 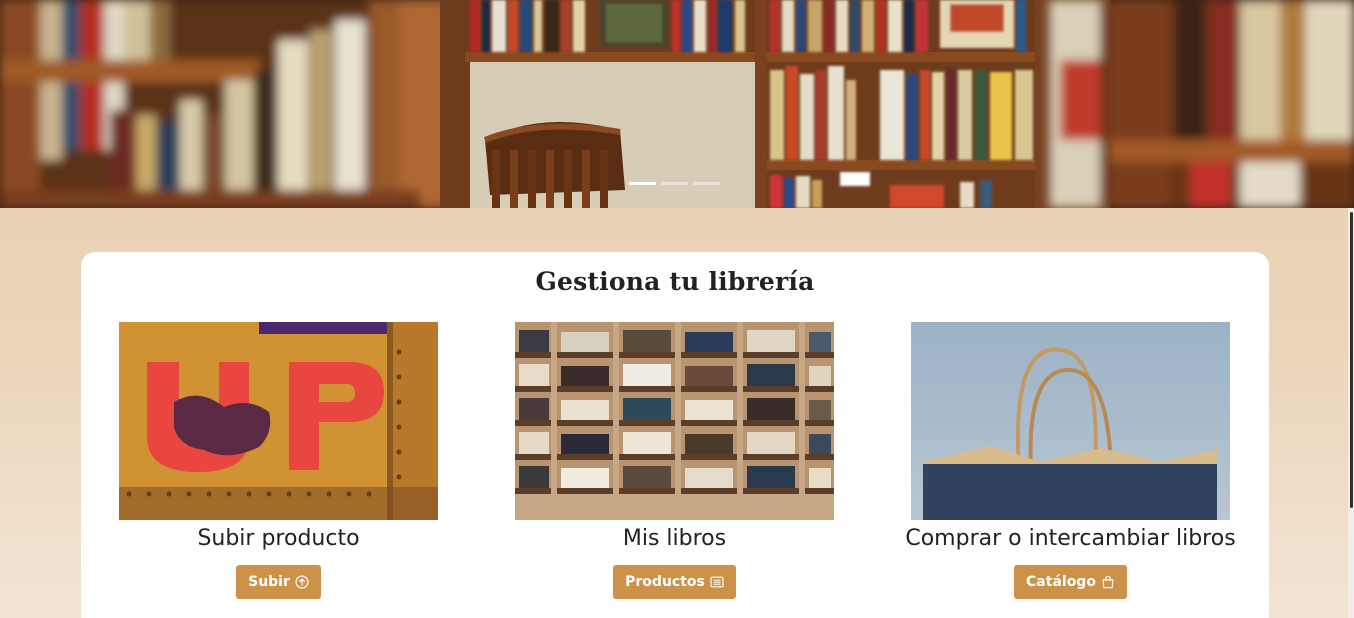 What do you see at coordinates (674, 538) in the screenshot?
I see `feature-title: Mis libros` at bounding box center [674, 538].